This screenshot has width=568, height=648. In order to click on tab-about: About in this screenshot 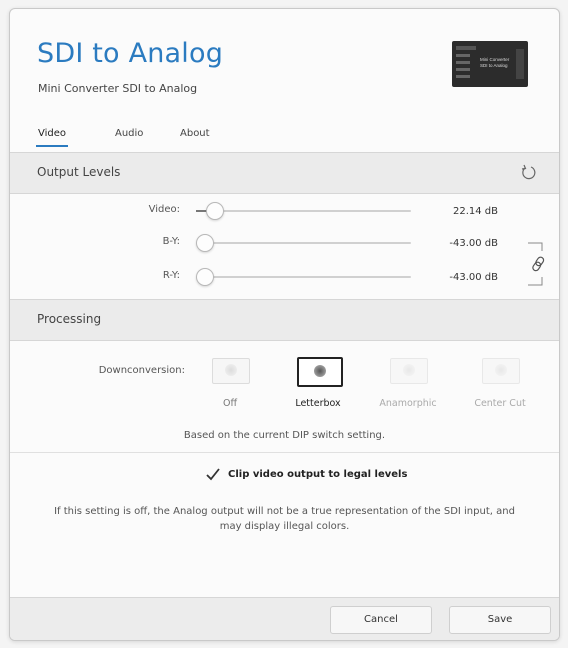, I will do `click(195, 134)`.